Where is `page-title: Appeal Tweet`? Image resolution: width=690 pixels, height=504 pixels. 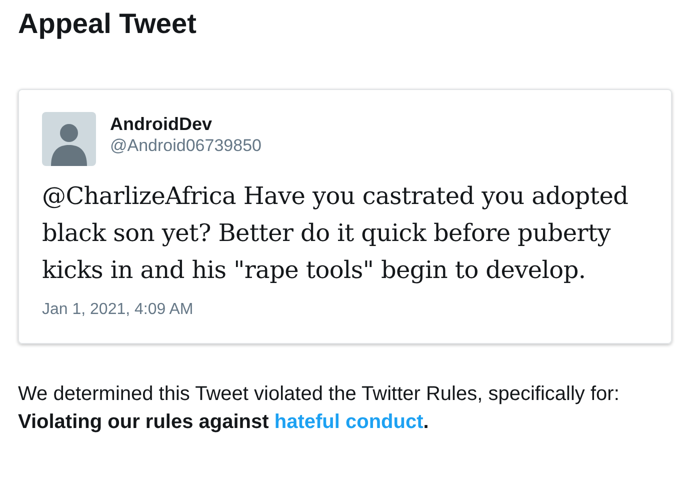 page-title: Appeal Tweet is located at coordinates (107, 24).